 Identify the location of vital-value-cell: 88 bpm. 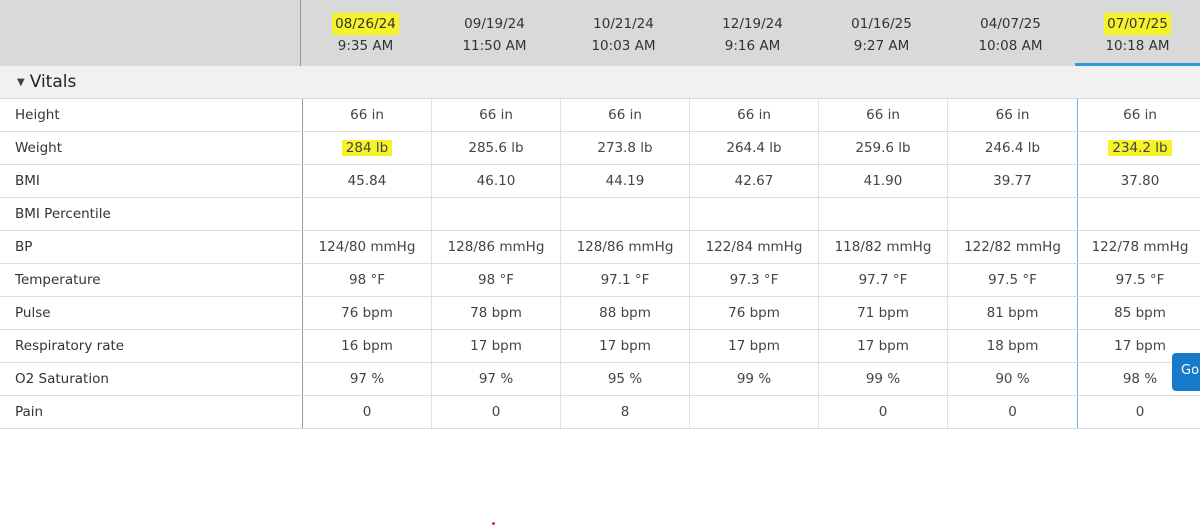
(625, 313).